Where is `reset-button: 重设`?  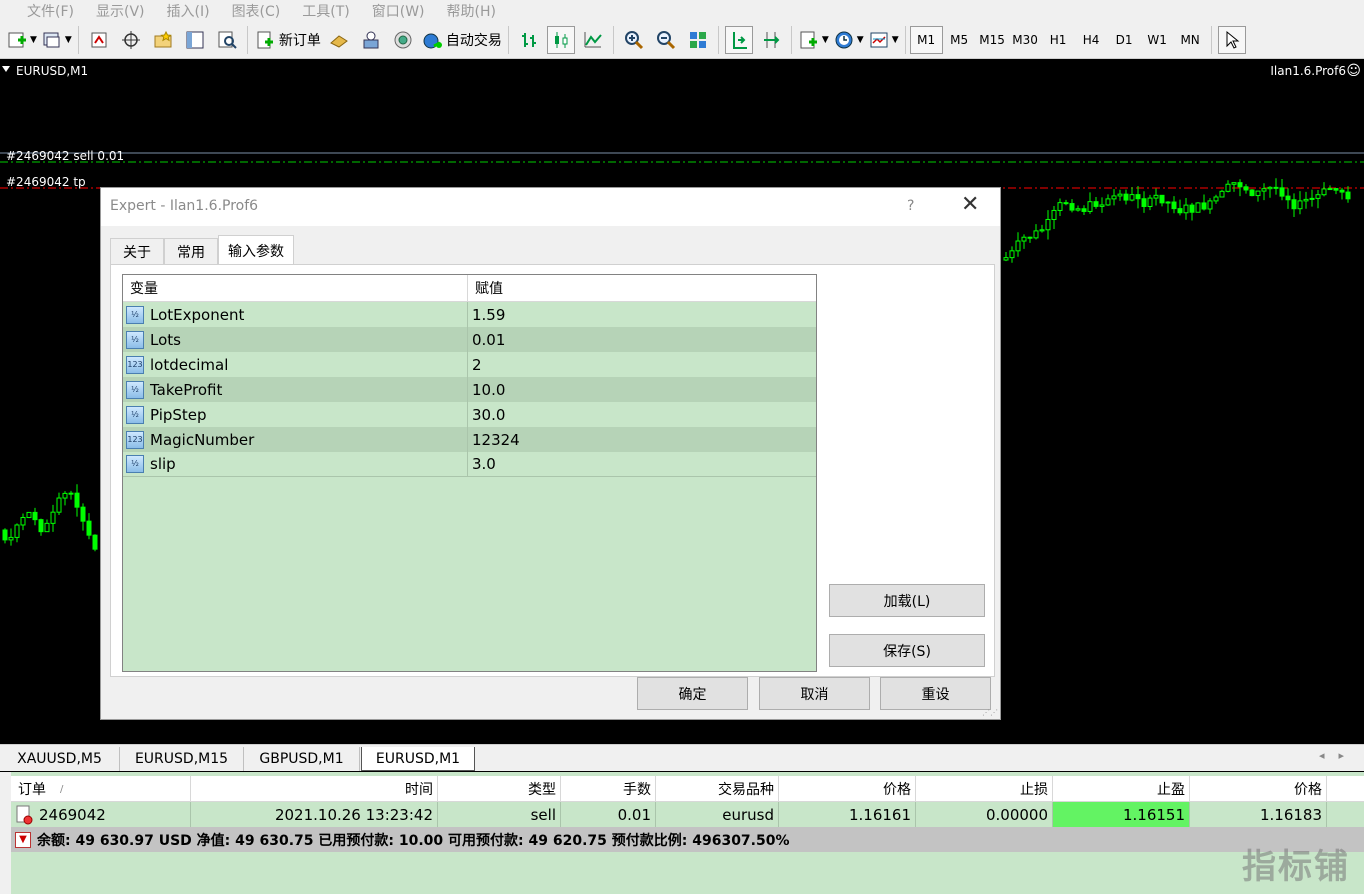 reset-button: 重设 is located at coordinates (935, 693).